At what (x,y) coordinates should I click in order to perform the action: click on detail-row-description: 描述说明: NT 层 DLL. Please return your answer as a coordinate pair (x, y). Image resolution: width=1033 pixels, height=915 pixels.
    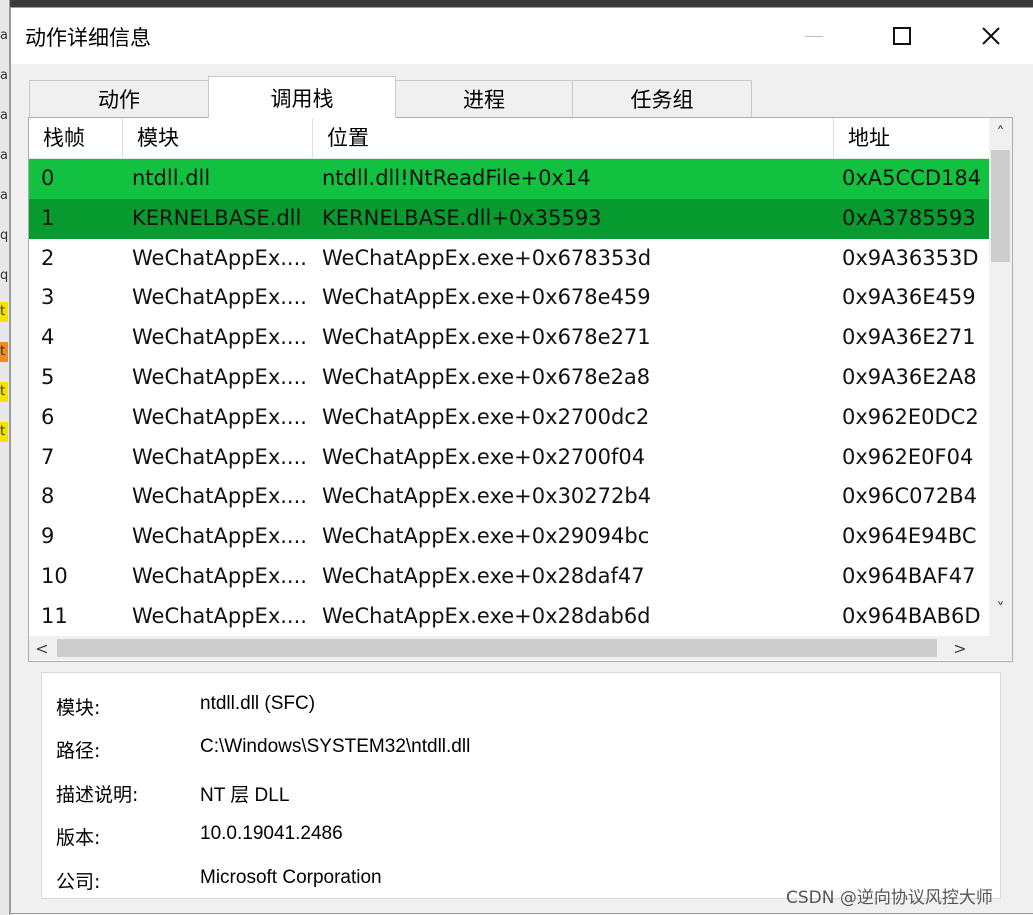
    Looking at the image, I should click on (521, 792).